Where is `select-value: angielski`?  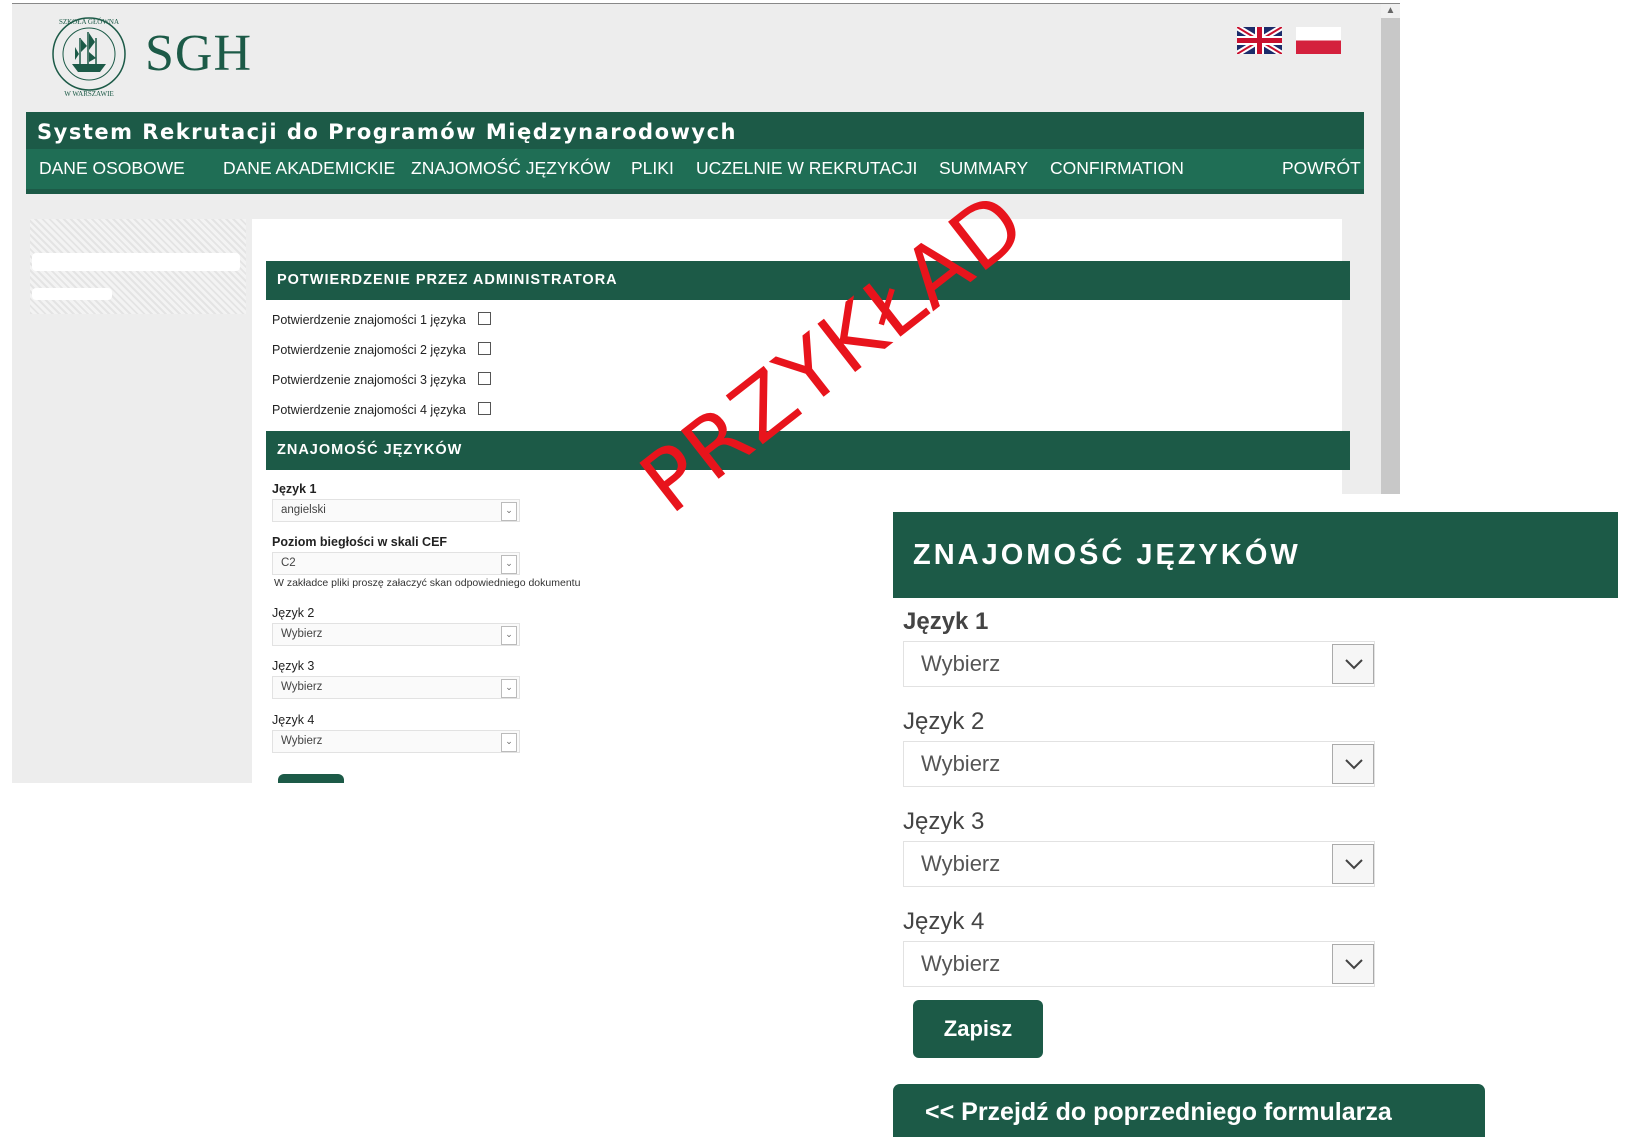 select-value: angielski is located at coordinates (303, 510).